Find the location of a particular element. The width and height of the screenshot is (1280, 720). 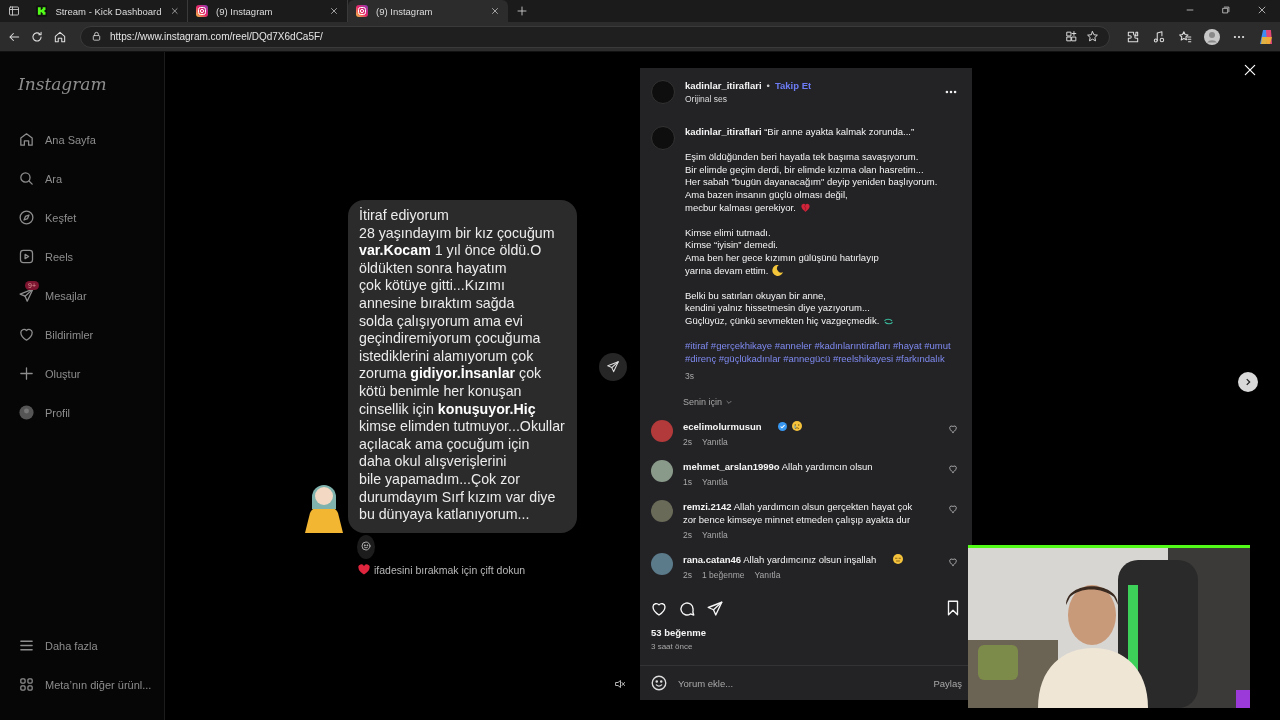

chevron-right-icon is located at coordinates (1248, 382).